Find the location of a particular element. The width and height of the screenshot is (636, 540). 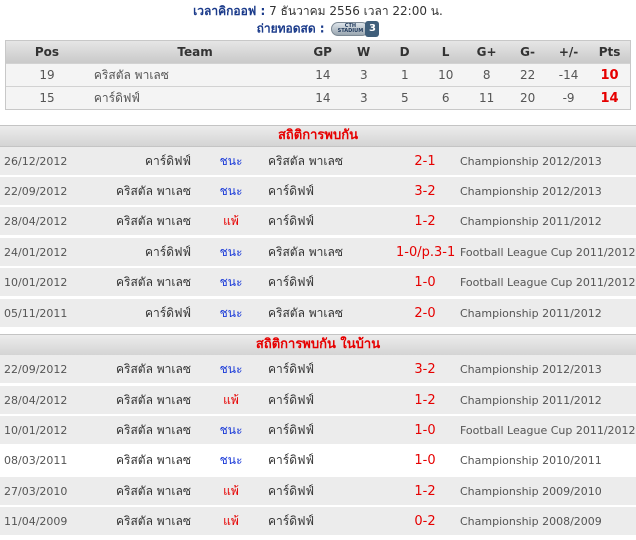

broadcast-label: ถ่ายทอดสด : is located at coordinates (290, 28).